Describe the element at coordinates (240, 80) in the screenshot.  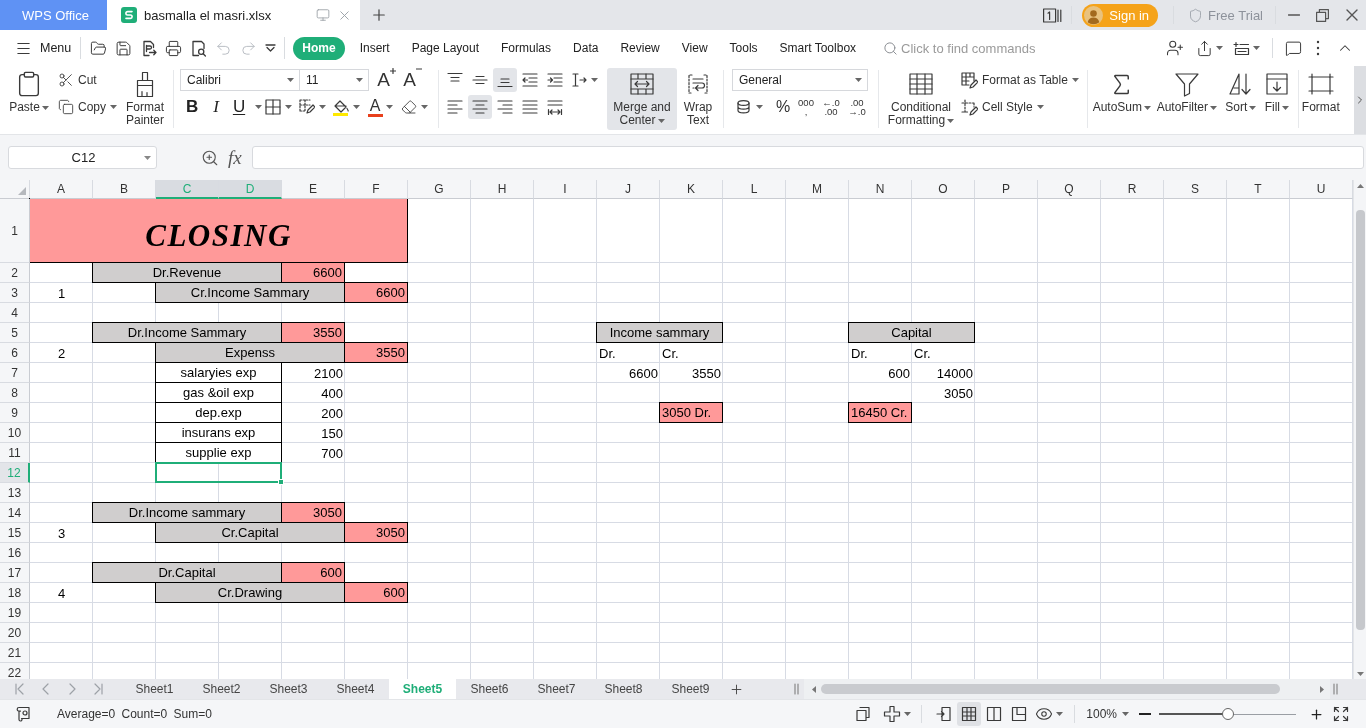
I see `font-name-select: Calibri` at that location.